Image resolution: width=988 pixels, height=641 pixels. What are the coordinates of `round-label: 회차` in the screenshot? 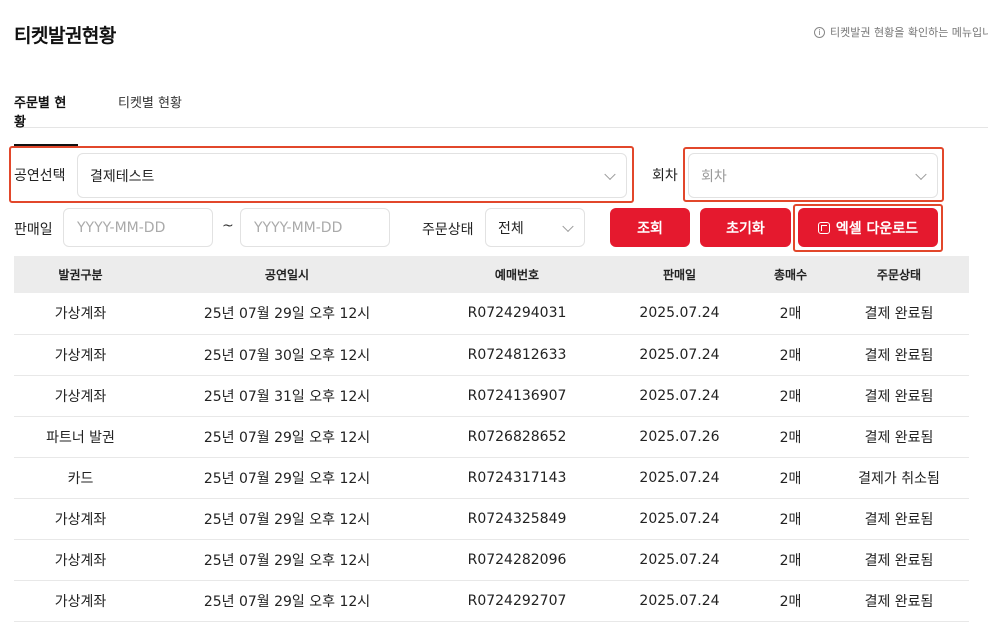 It's located at (665, 176).